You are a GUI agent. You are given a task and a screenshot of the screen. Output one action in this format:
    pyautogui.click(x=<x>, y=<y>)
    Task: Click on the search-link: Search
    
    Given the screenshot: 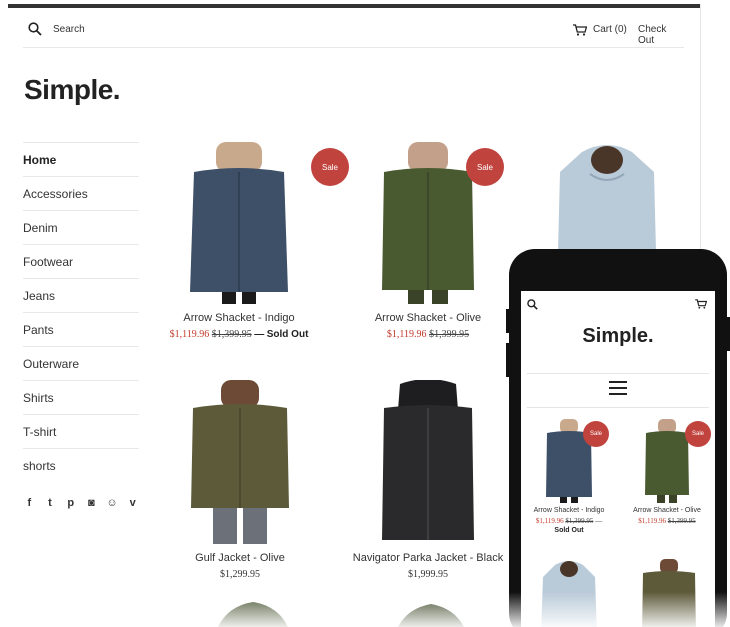 What is the action you would take?
    pyautogui.click(x=69, y=29)
    